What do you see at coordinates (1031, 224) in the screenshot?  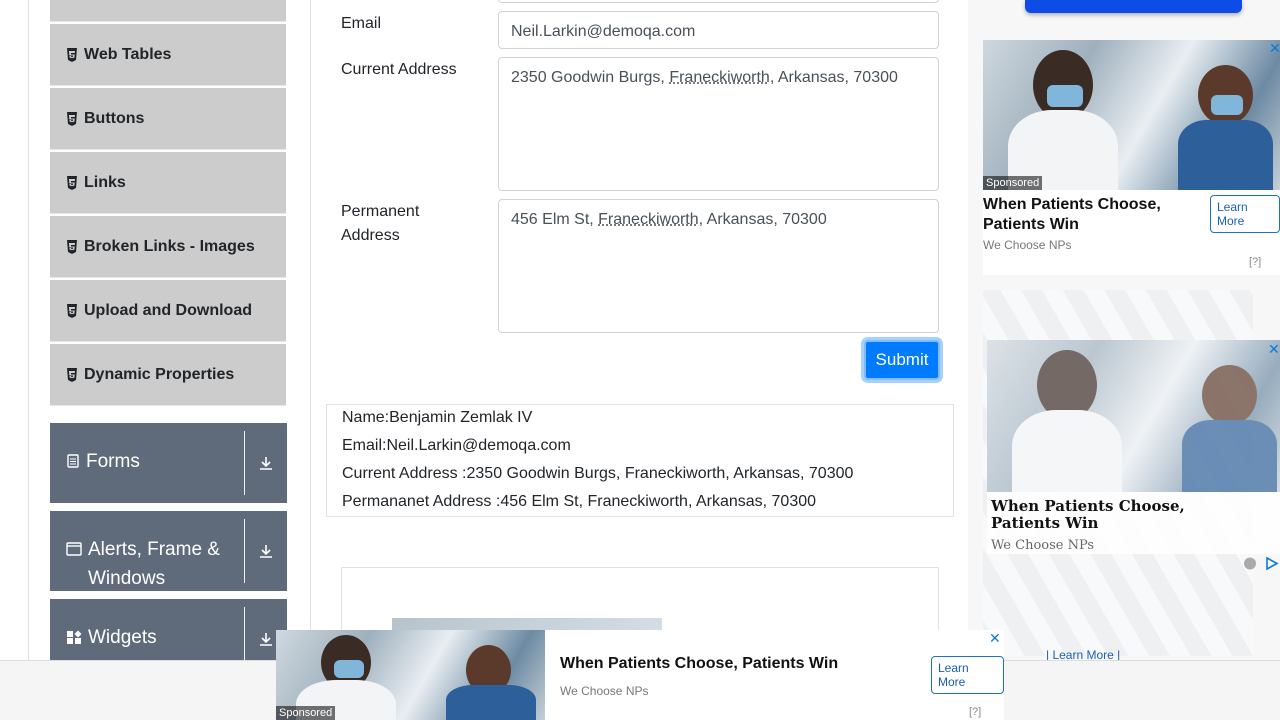 I see `ad-title-line2: Patients Win` at bounding box center [1031, 224].